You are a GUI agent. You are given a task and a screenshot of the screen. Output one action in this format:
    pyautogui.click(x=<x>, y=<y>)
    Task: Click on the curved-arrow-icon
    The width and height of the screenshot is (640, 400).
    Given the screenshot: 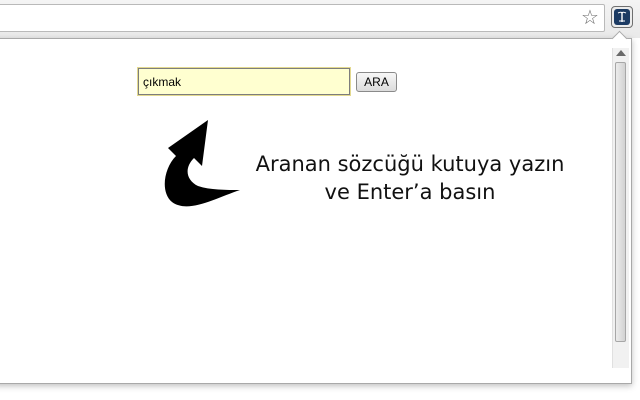 What is the action you would take?
    pyautogui.click(x=202, y=163)
    